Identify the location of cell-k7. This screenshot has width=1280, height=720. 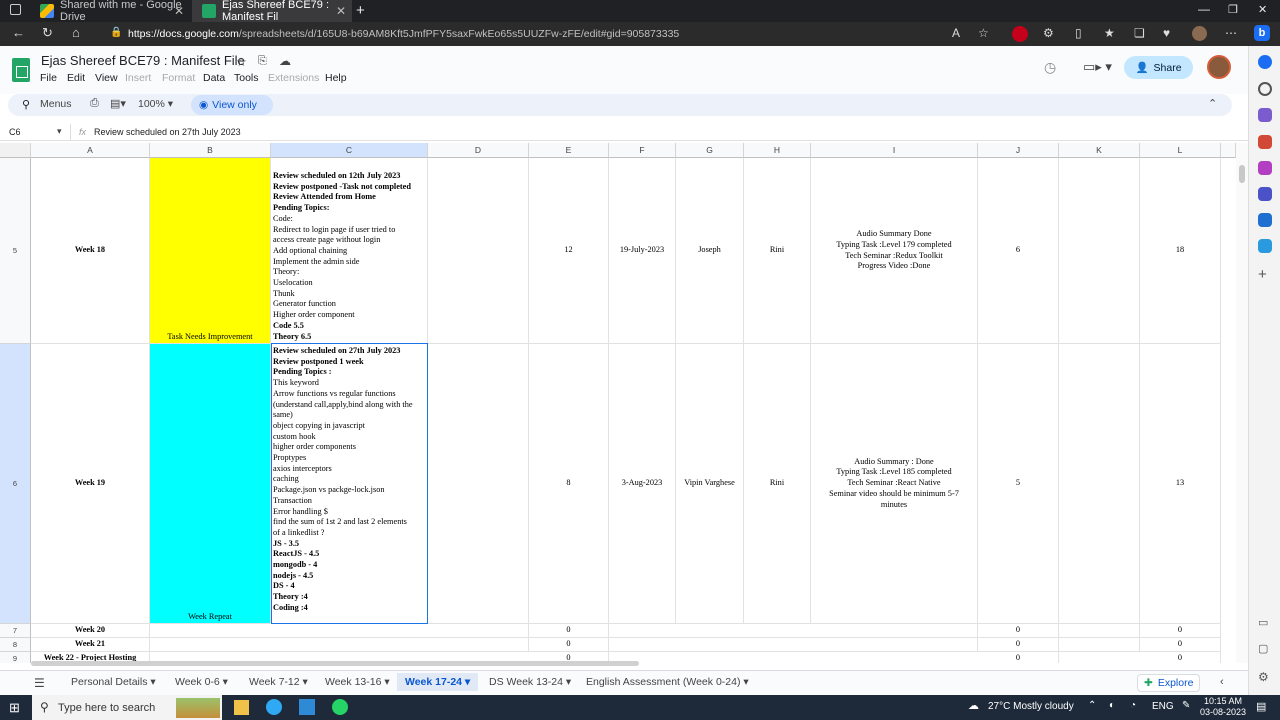
(1099, 631).